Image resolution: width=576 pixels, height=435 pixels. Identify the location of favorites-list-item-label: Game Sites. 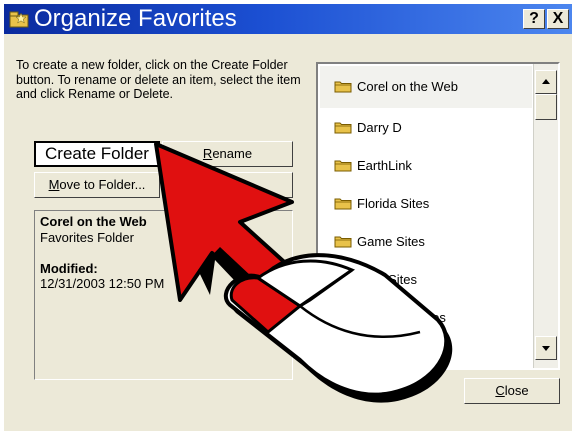
(391, 241).